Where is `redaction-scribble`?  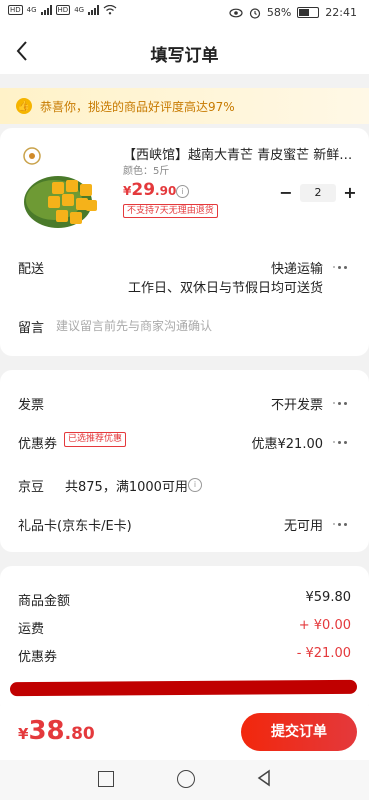 redaction-scribble is located at coordinates (183, 688).